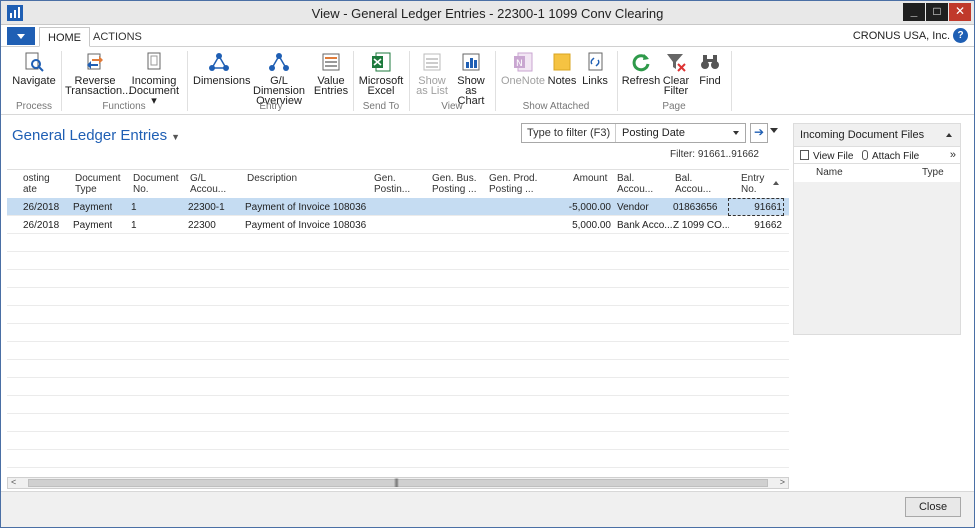  Describe the element at coordinates (13, 482) in the screenshot. I see `scroll-left-icon: <` at that location.